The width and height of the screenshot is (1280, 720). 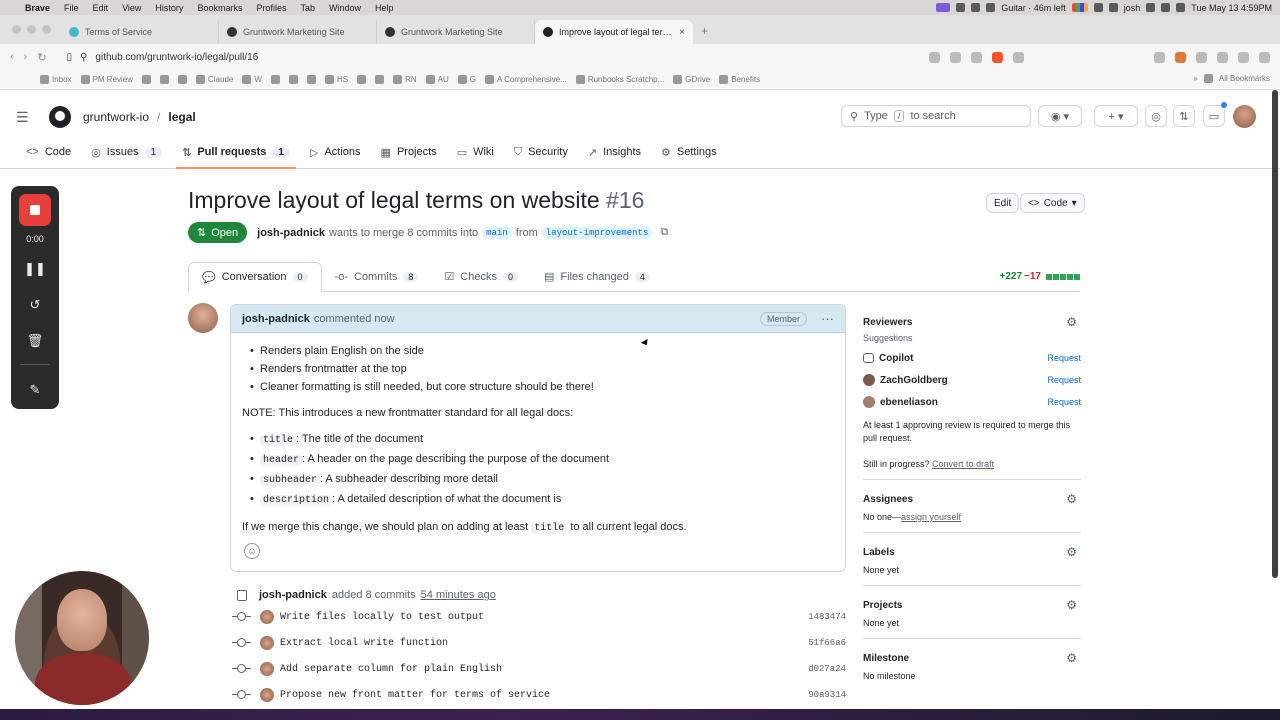 I want to click on app-bars-icon, so click(x=1079, y=7).